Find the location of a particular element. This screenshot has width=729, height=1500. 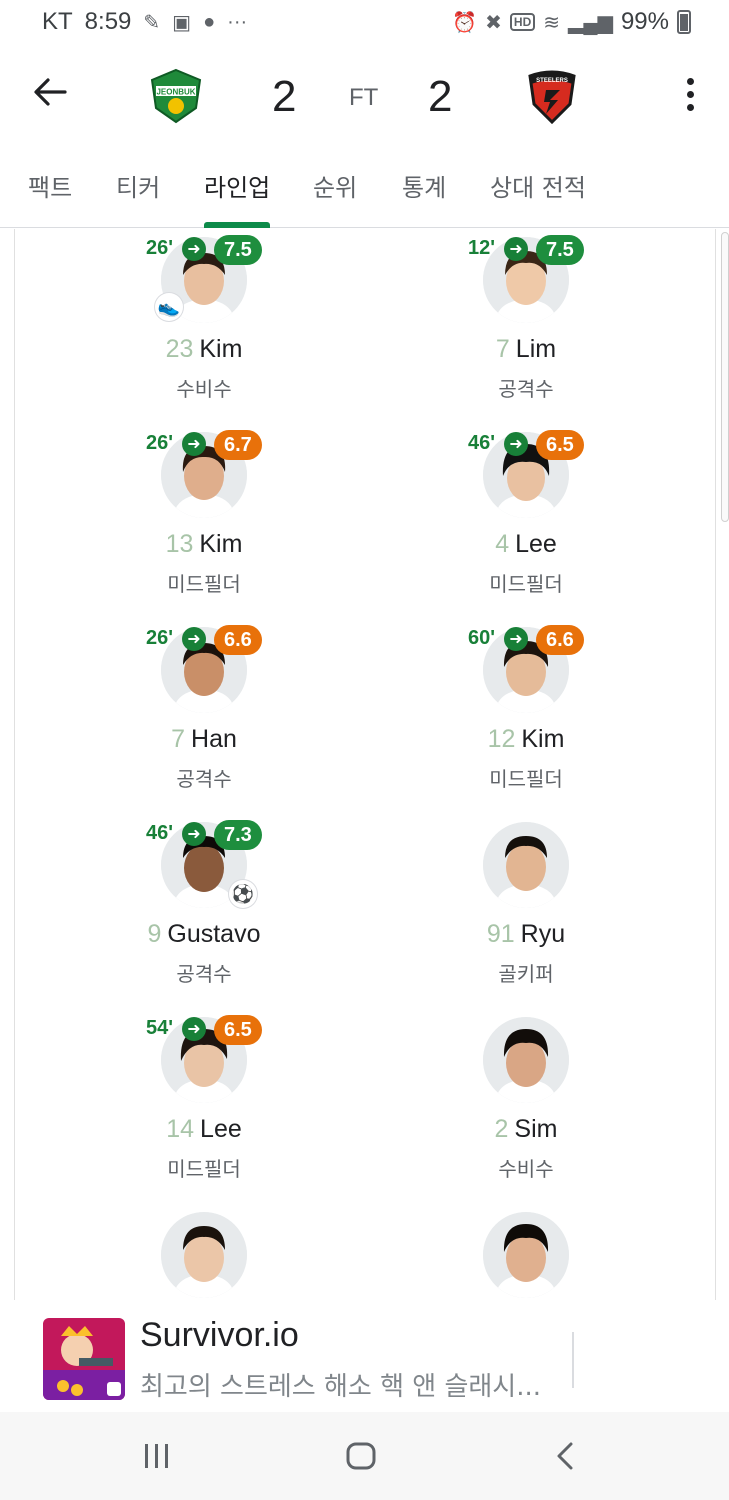

tab-lineup: 라인업 is located at coordinates (237, 185).